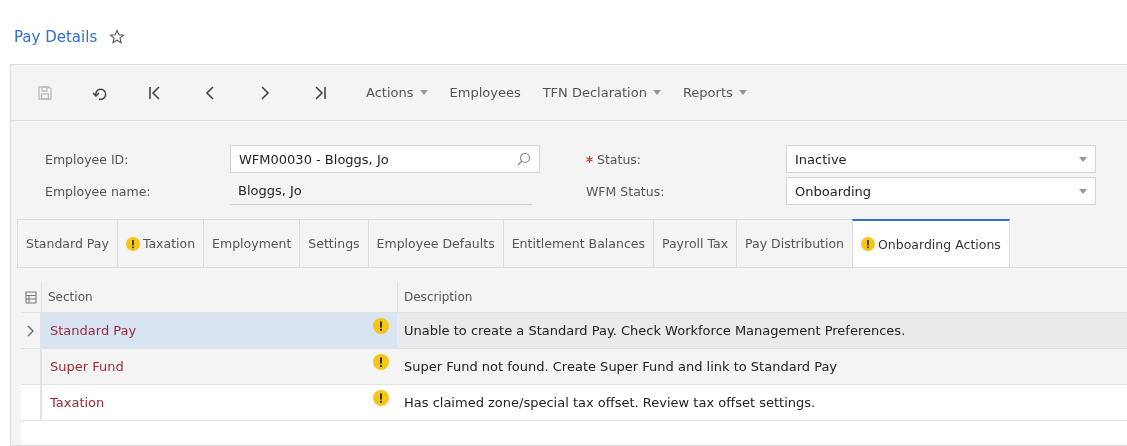 Image resolution: width=1127 pixels, height=446 pixels. What do you see at coordinates (98, 191) in the screenshot?
I see `field-label: Employee name:` at bounding box center [98, 191].